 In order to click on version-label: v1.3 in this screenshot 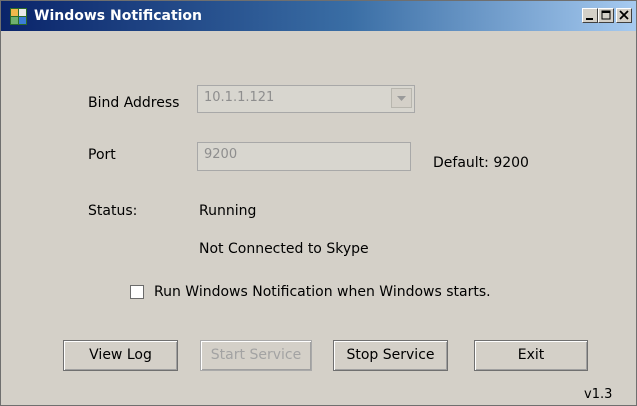, I will do `click(598, 394)`.